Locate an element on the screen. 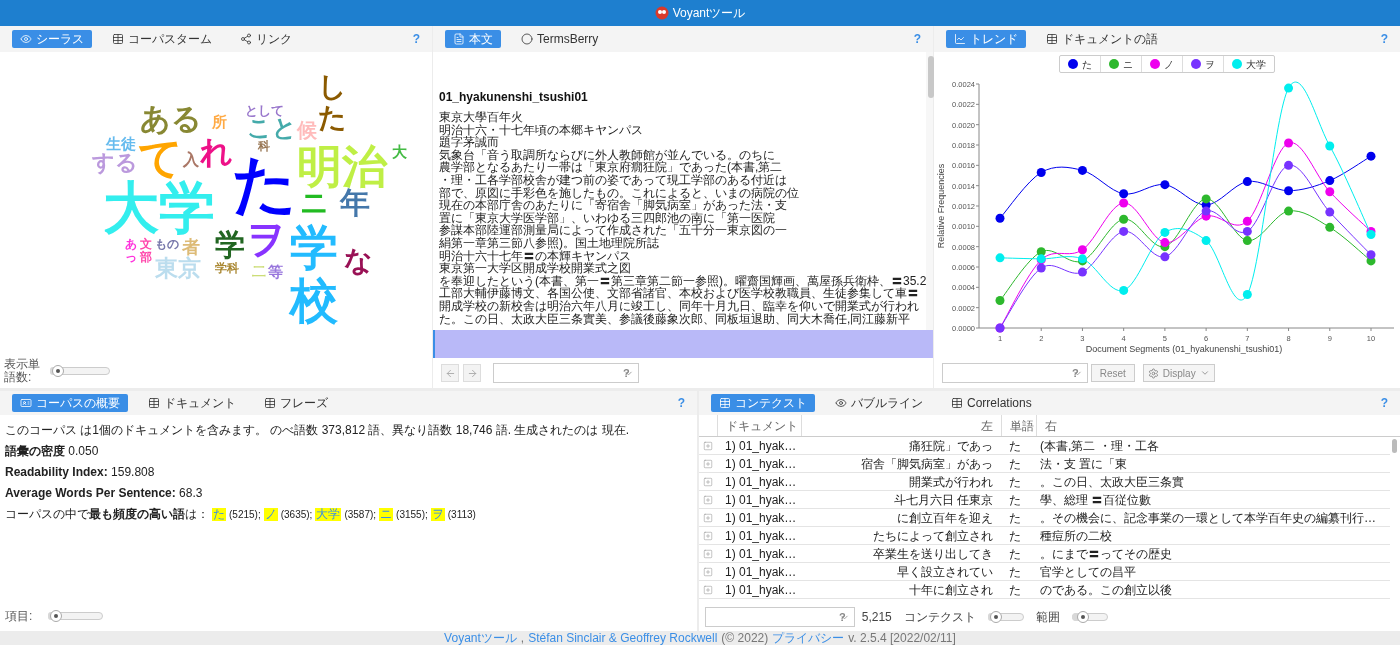  term-link: た is located at coordinates (219, 514).